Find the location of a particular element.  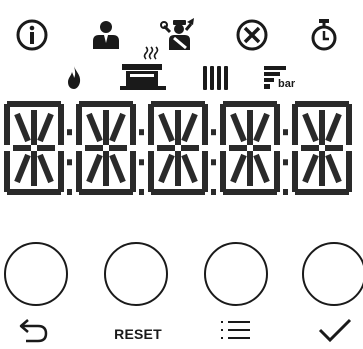

flame-icon is located at coordinates (74, 77).